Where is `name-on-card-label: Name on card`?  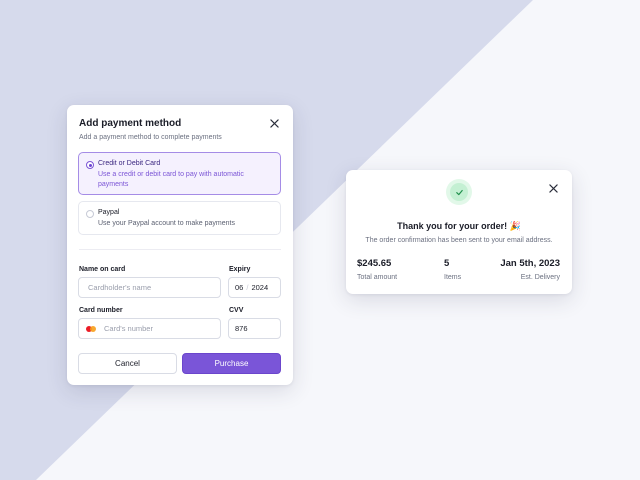 name-on-card-label: Name on card is located at coordinates (102, 269).